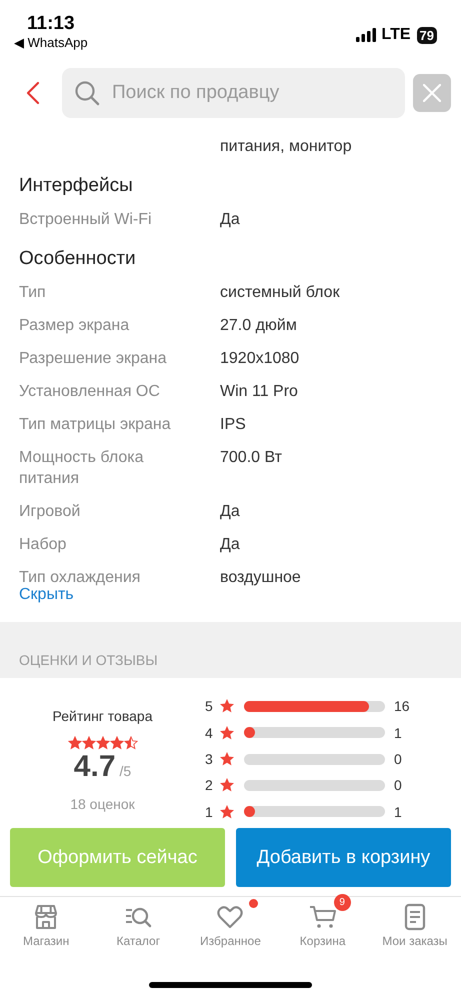  Describe the element at coordinates (93, 359) in the screenshot. I see `spec-label: Разрешение экрана` at that location.